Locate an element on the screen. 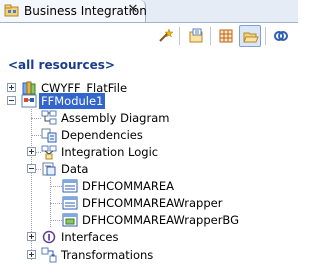 Image resolution: width=320 pixels, height=273 pixels. interfaces-icon: I is located at coordinates (49, 237).